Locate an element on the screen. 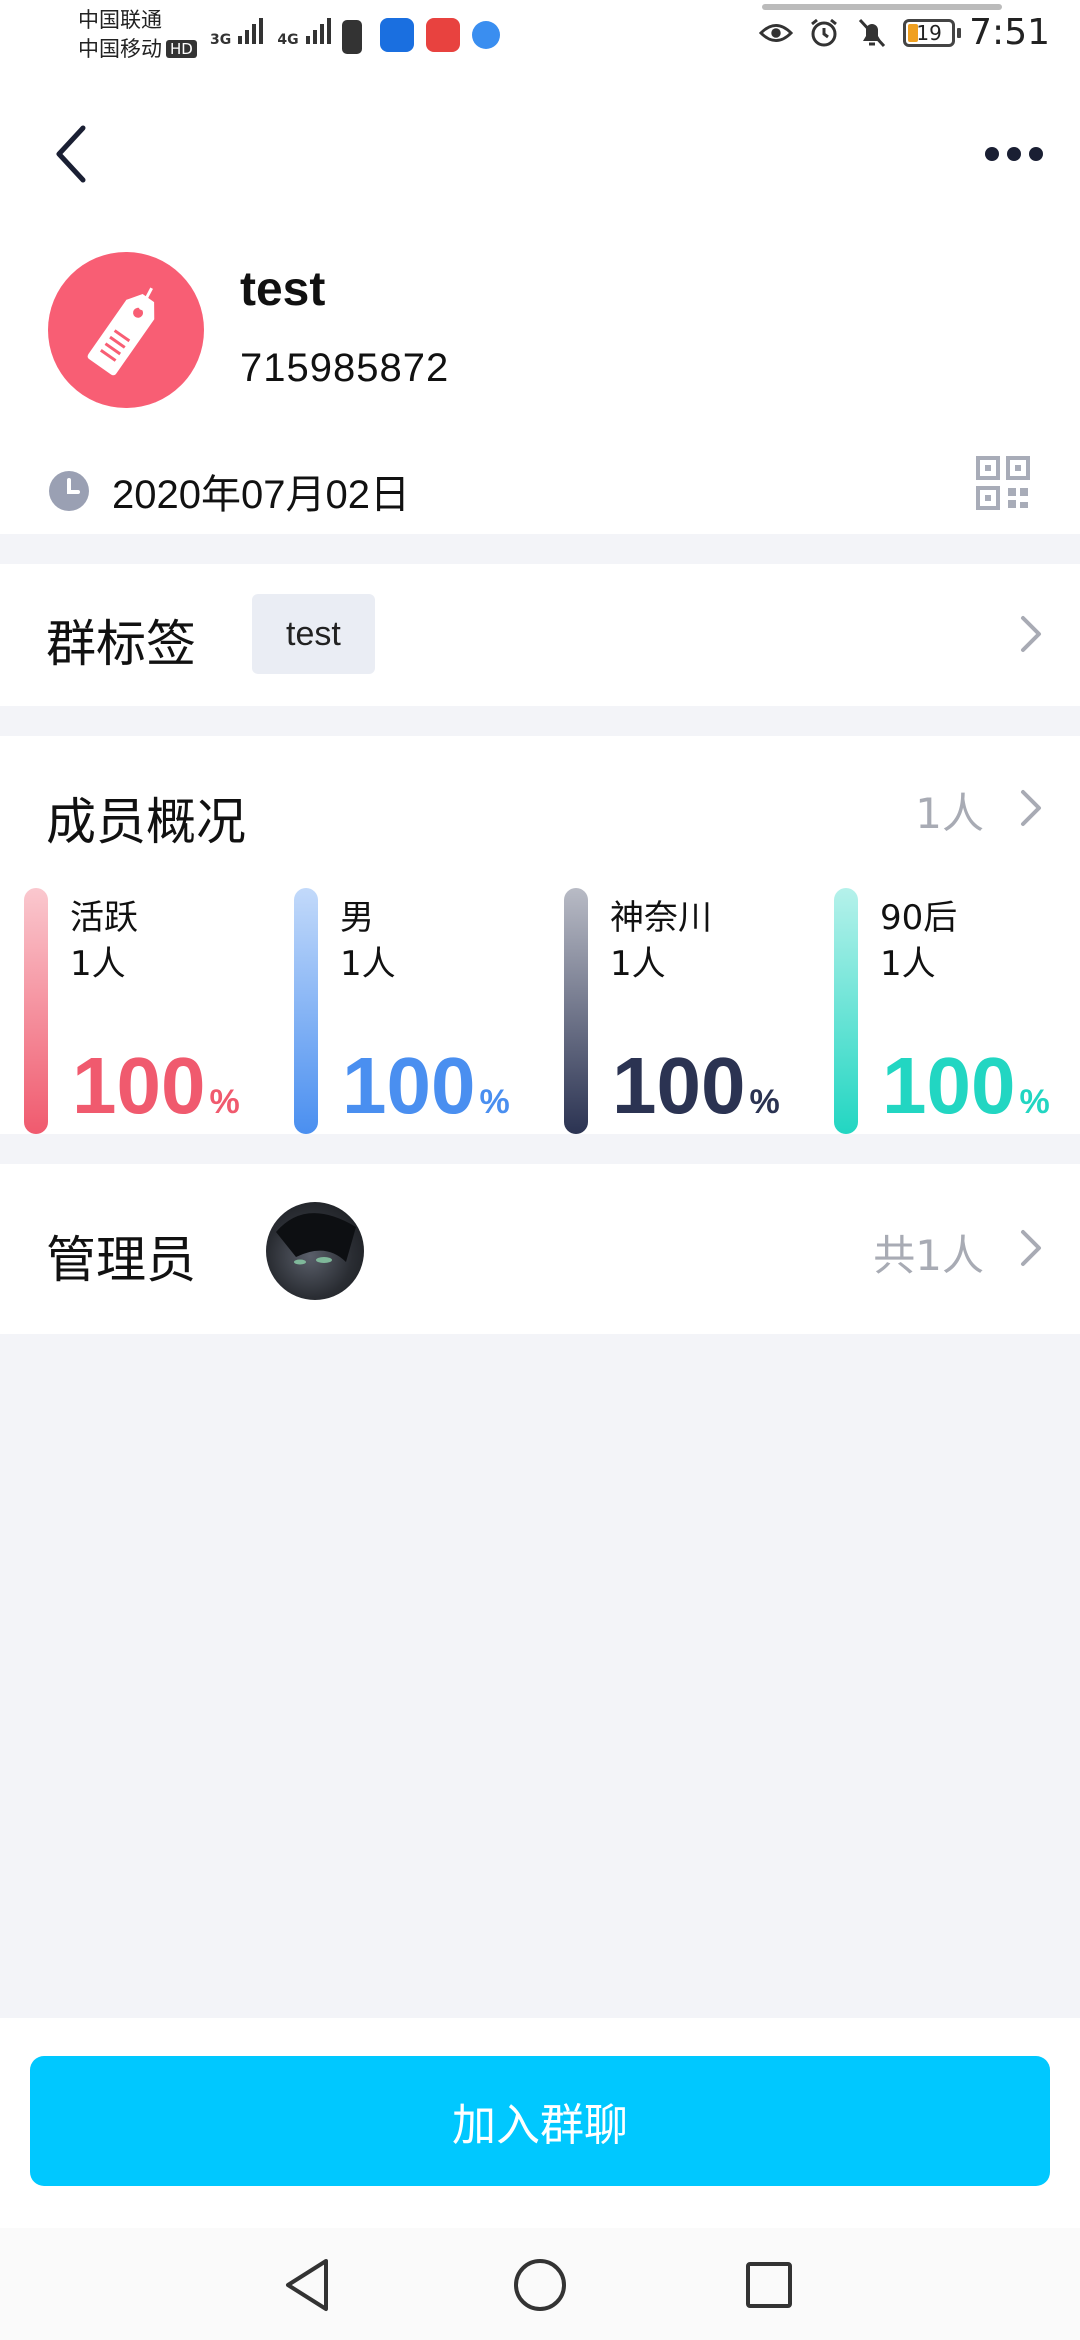 The height and width of the screenshot is (2340, 1080). clock: 7:51 is located at coordinates (1009, 32).